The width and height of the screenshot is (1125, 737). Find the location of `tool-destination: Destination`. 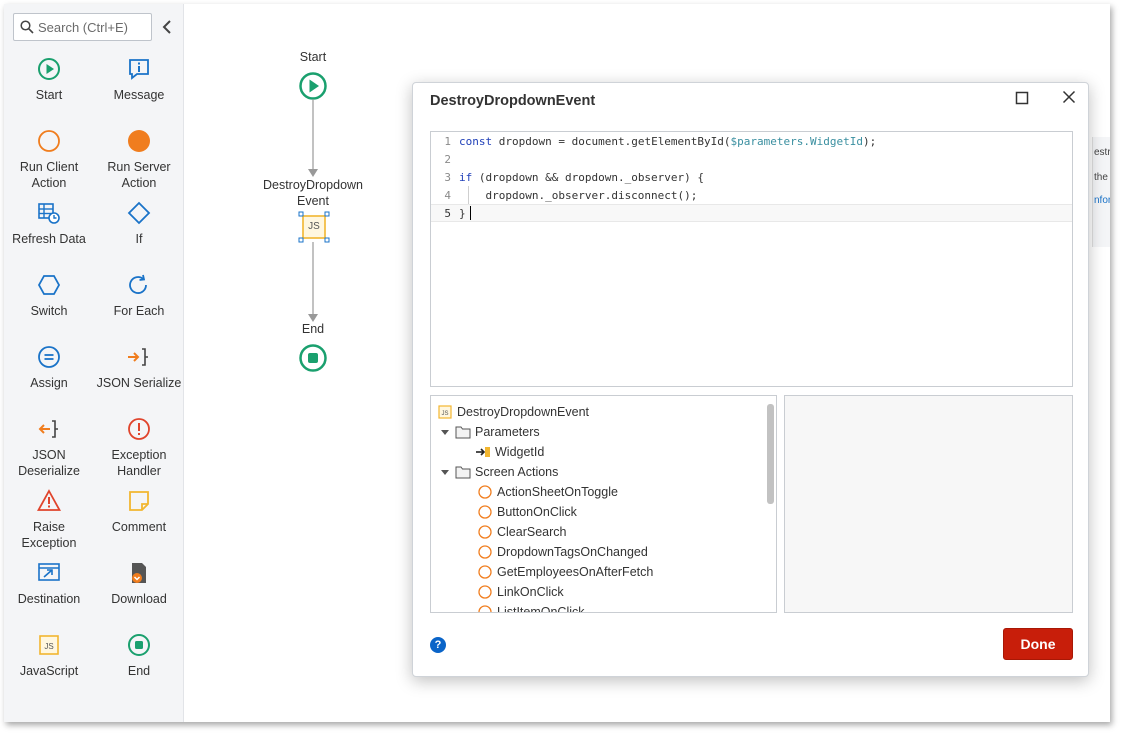

tool-destination: Destination is located at coordinates (49, 594).